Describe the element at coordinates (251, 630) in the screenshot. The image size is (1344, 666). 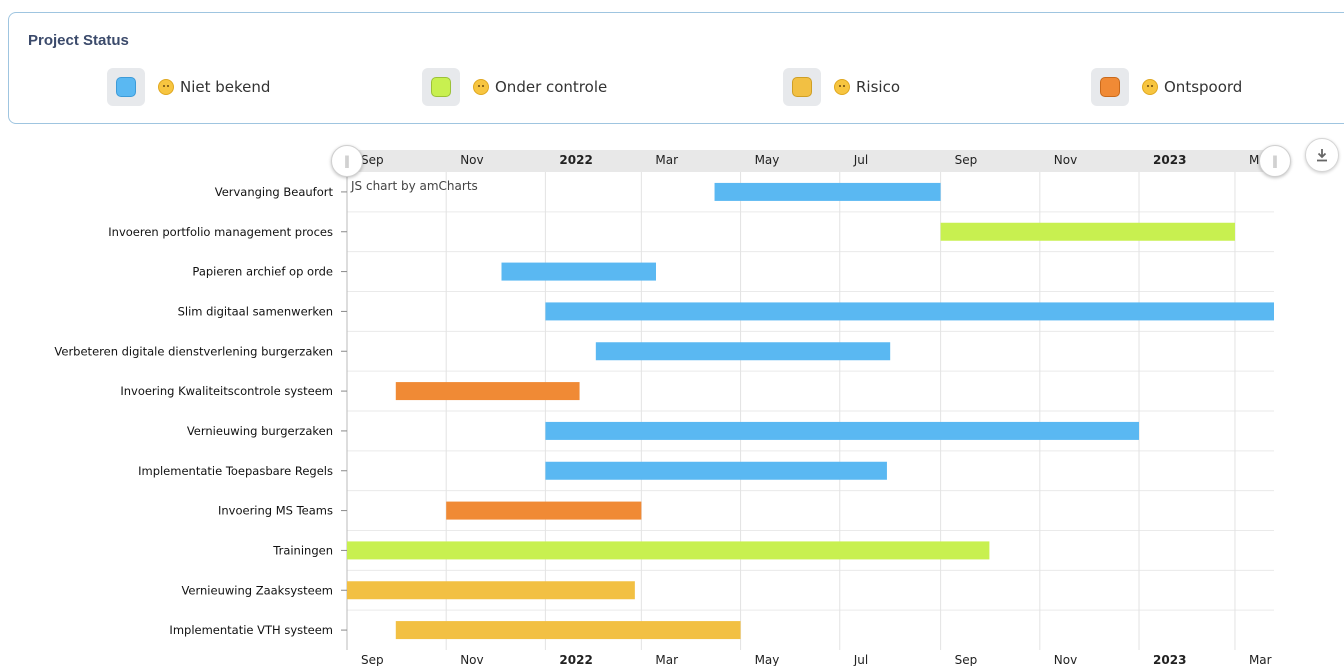
I see `category-label: Implementatie VTH systeem` at that location.